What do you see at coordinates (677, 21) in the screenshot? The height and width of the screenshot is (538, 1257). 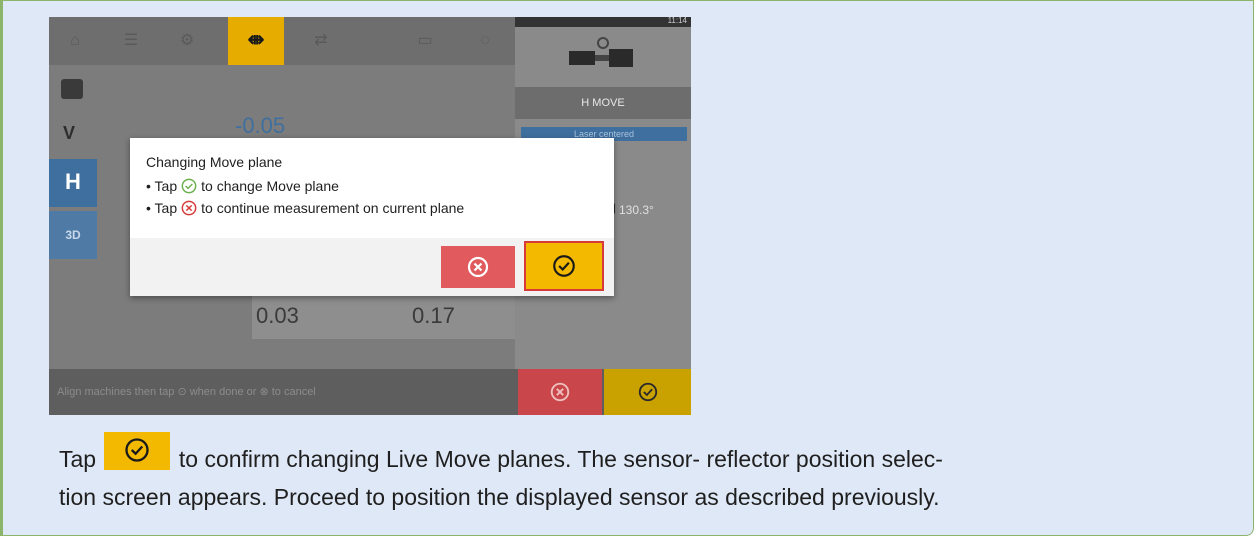 I see `status-clock: 11:14` at bounding box center [677, 21].